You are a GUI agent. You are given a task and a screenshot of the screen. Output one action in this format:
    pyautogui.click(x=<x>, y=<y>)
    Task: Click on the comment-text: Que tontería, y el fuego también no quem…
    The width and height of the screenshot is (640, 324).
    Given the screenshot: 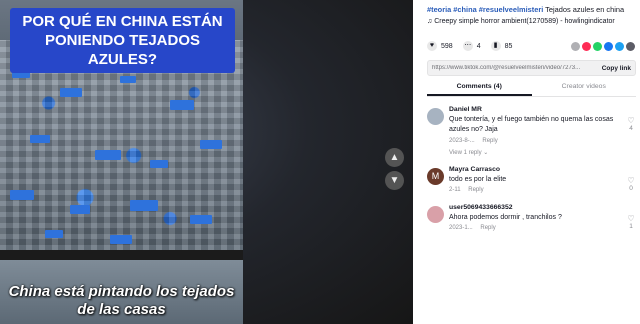 What is the action you would take?
    pyautogui.click(x=531, y=124)
    